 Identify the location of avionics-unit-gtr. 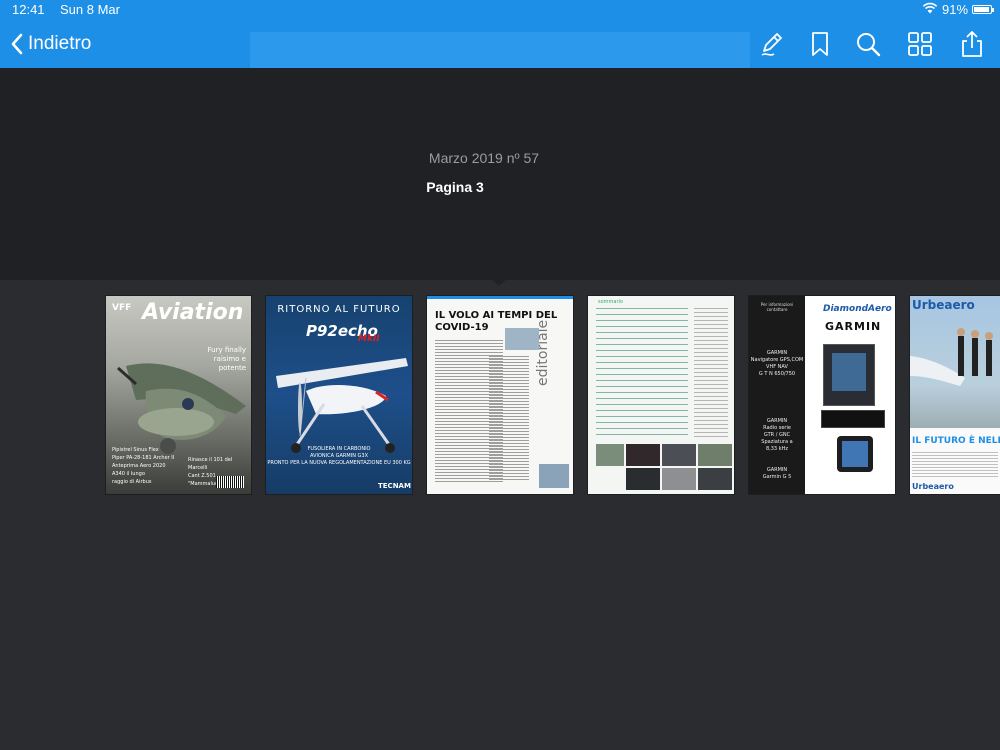
(853, 419).